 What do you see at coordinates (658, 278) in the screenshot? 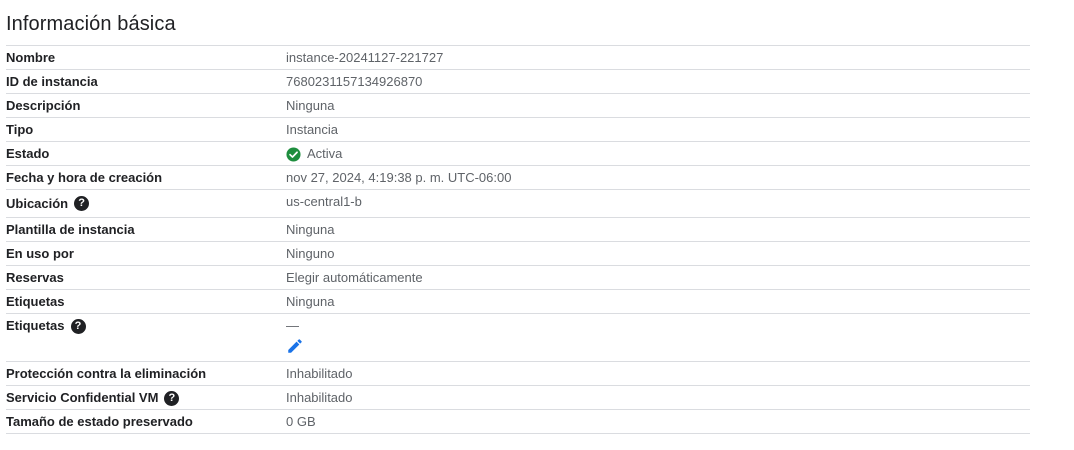
I see `row-value: Elegir automáticamente` at bounding box center [658, 278].